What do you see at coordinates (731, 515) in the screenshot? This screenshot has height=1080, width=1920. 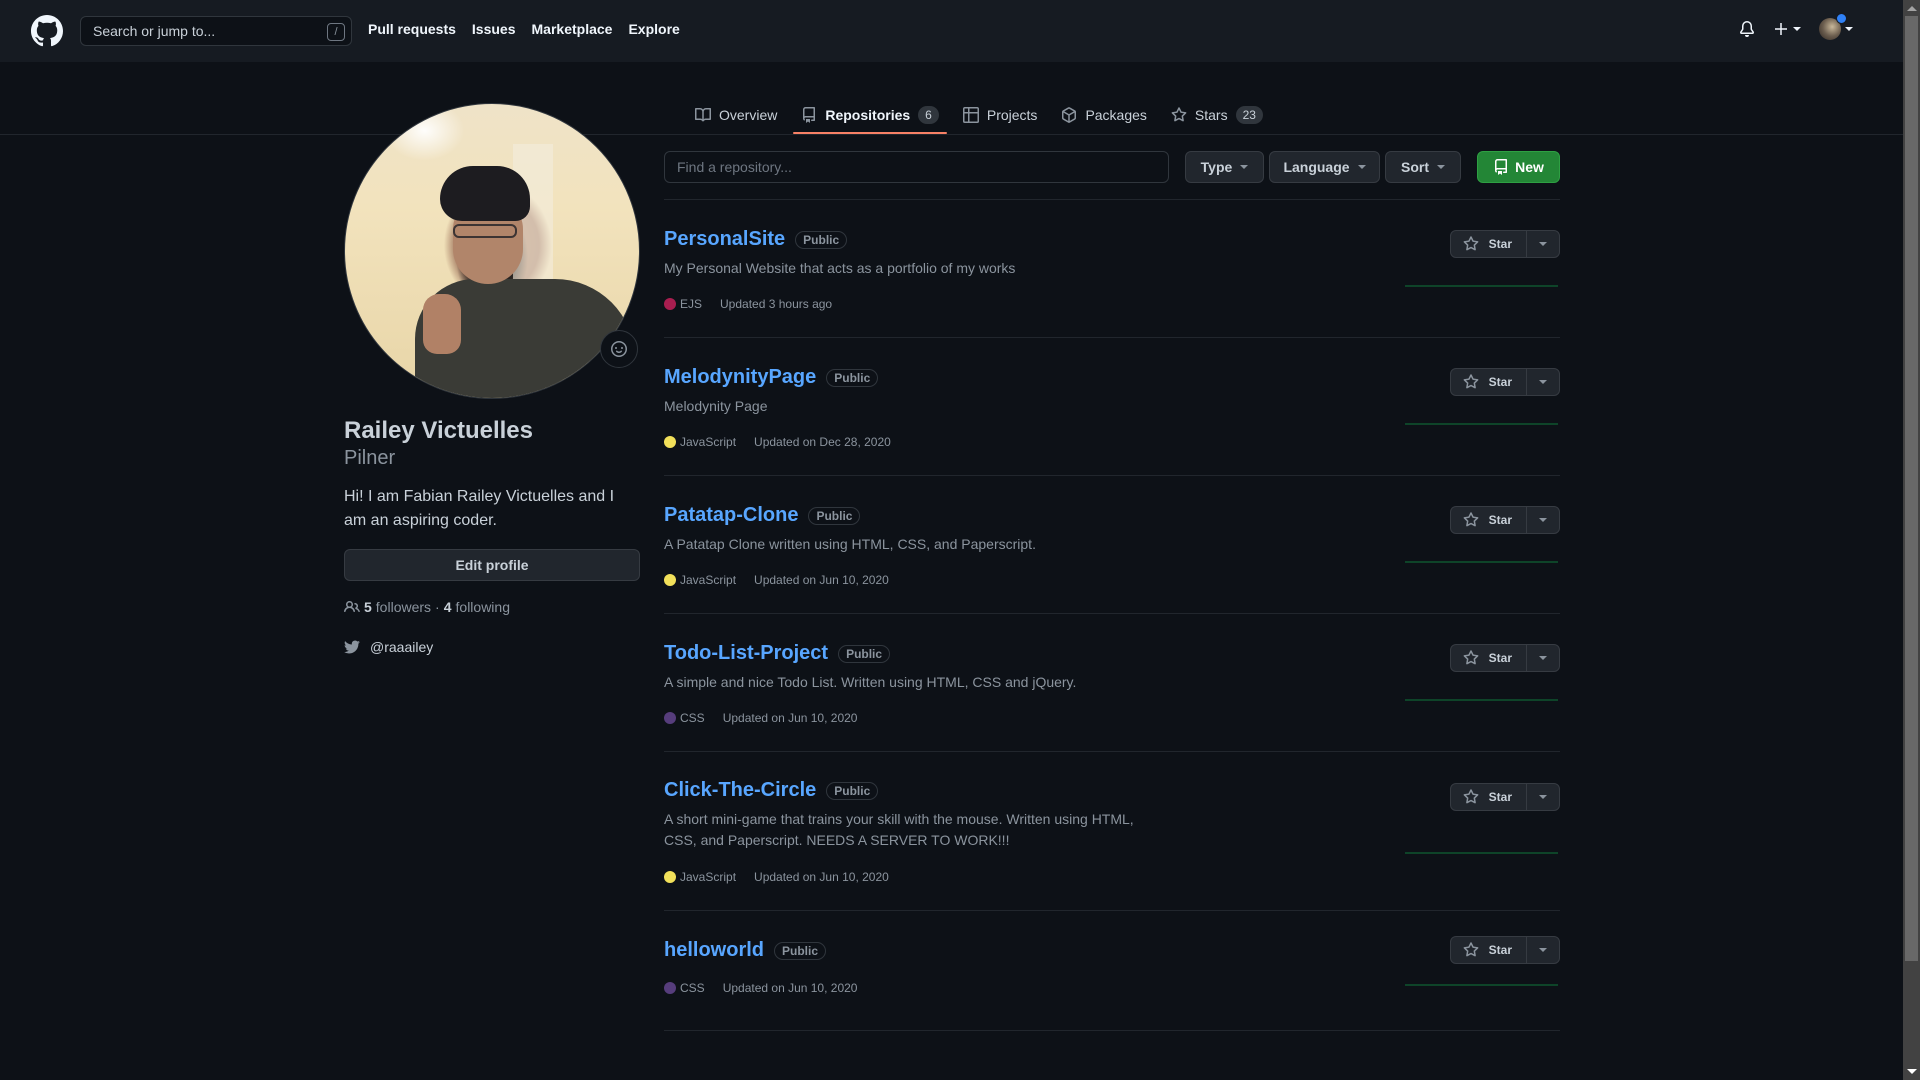 I see `repo-name-link: Patatap-Clone` at bounding box center [731, 515].